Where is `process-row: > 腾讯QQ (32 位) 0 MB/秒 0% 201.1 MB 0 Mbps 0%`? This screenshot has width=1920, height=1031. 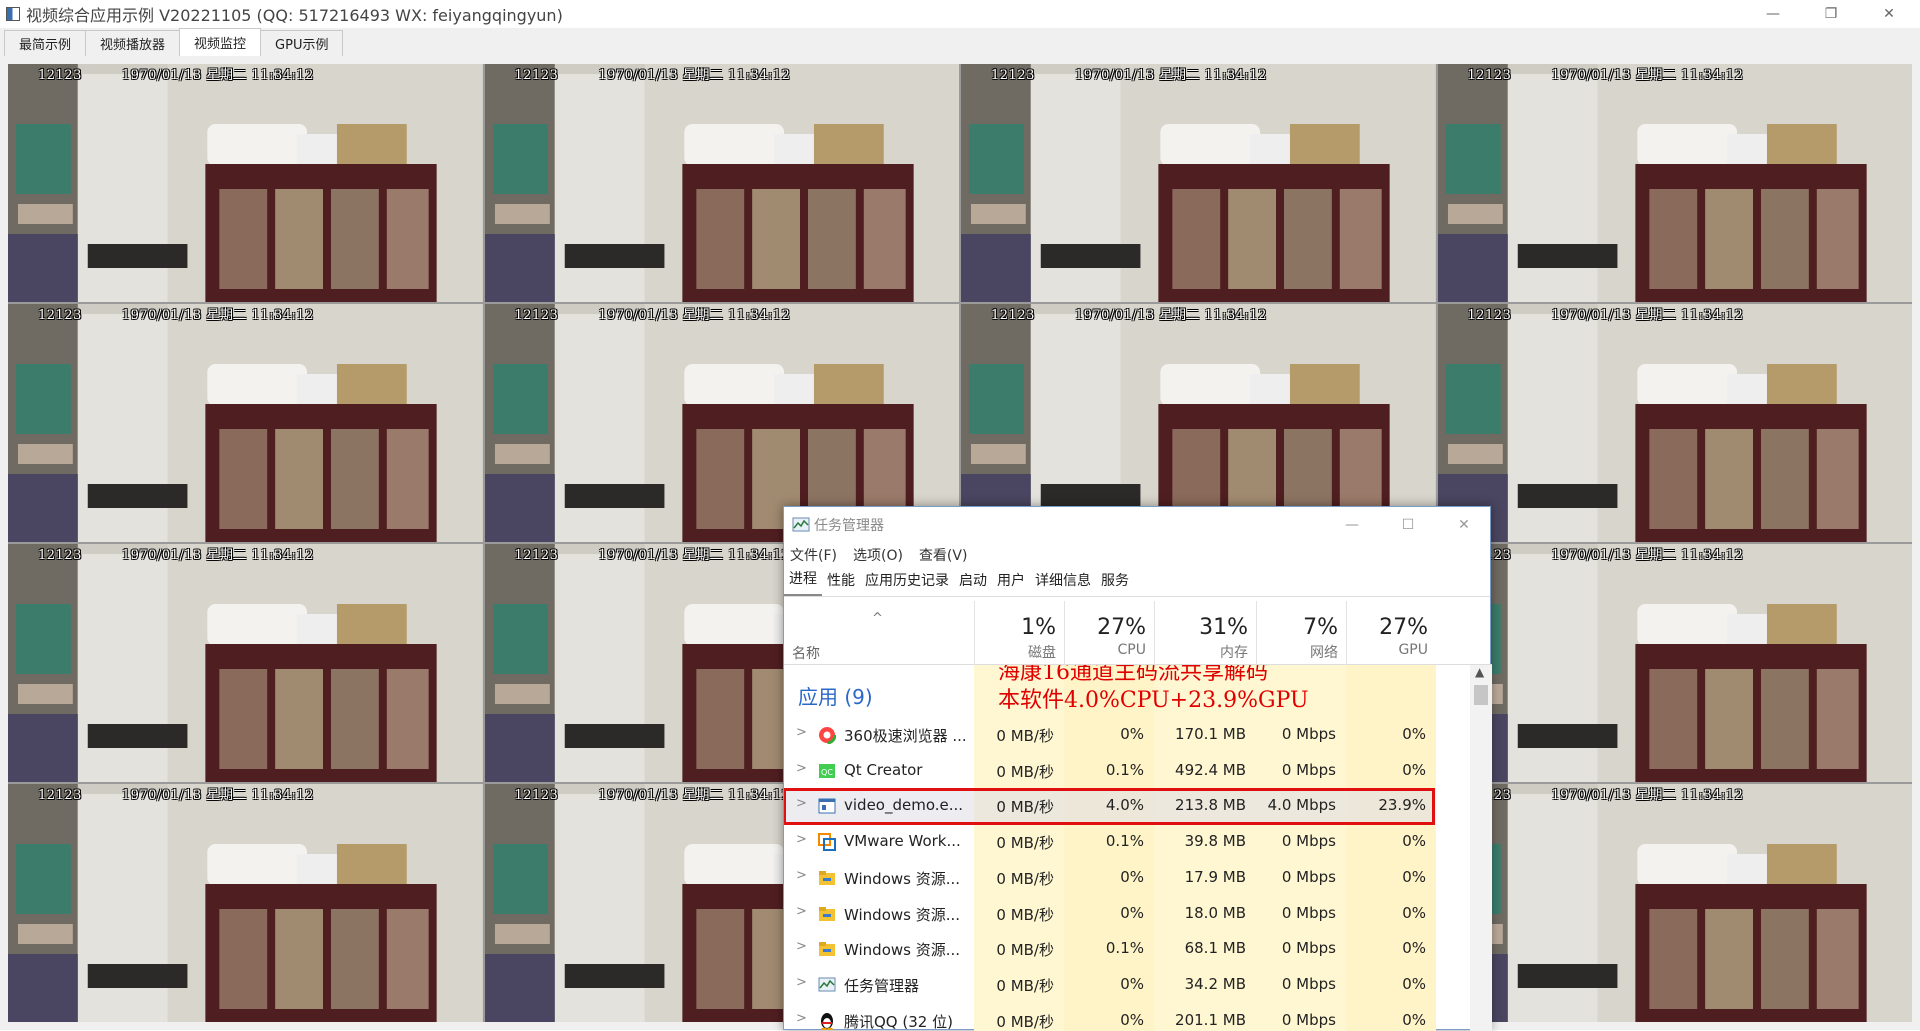
process-row: > 腾讯QQ (32 位) 0 MB/秒 0% 201.1 MB 0 Mbps 0% is located at coordinates (1109, 1017).